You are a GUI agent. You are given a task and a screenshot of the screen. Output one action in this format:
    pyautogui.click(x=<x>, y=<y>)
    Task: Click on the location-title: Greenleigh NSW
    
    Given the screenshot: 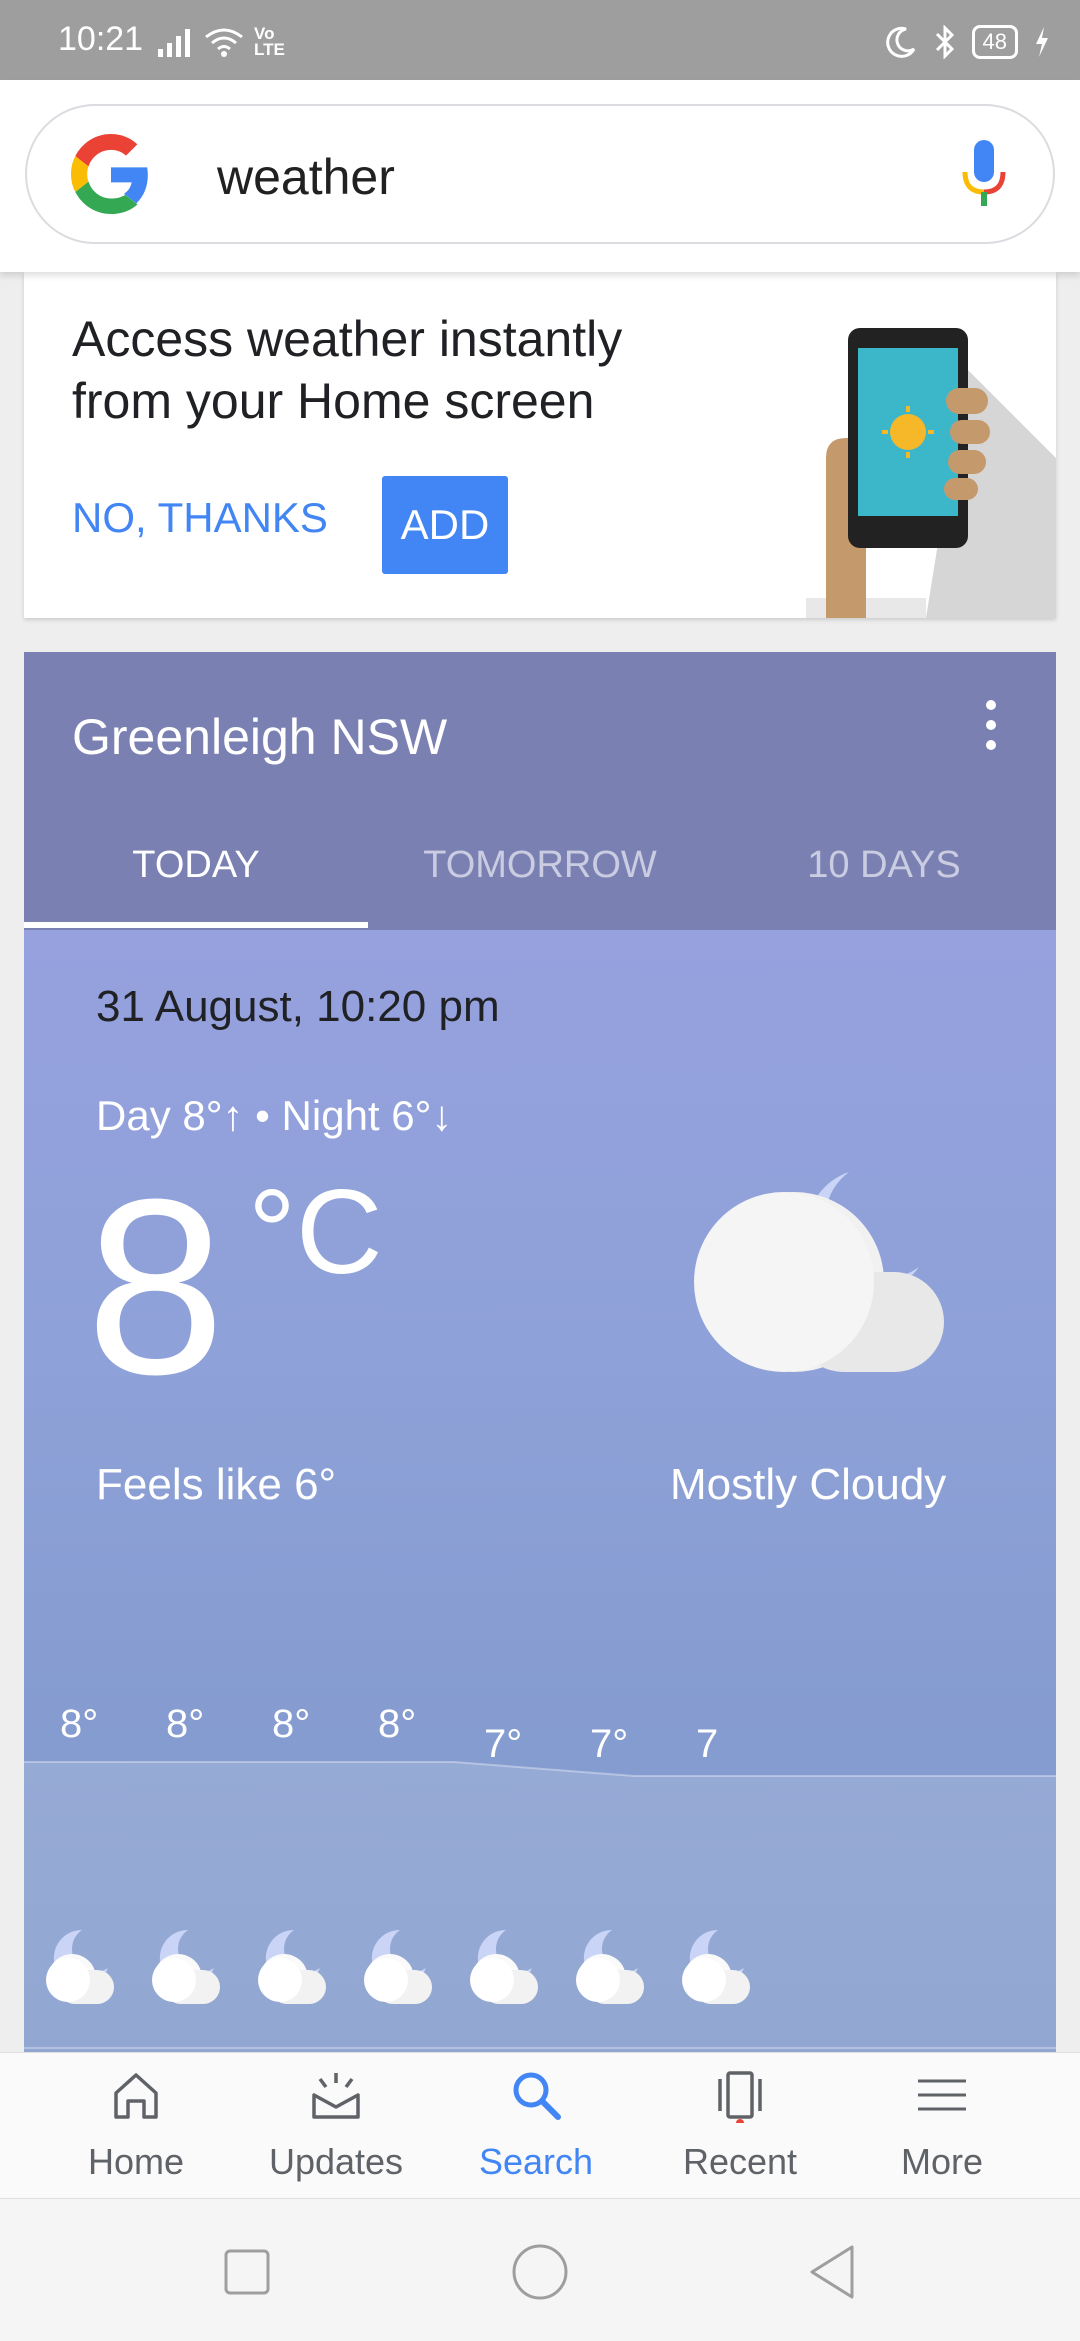 What is the action you would take?
    pyautogui.click(x=260, y=737)
    